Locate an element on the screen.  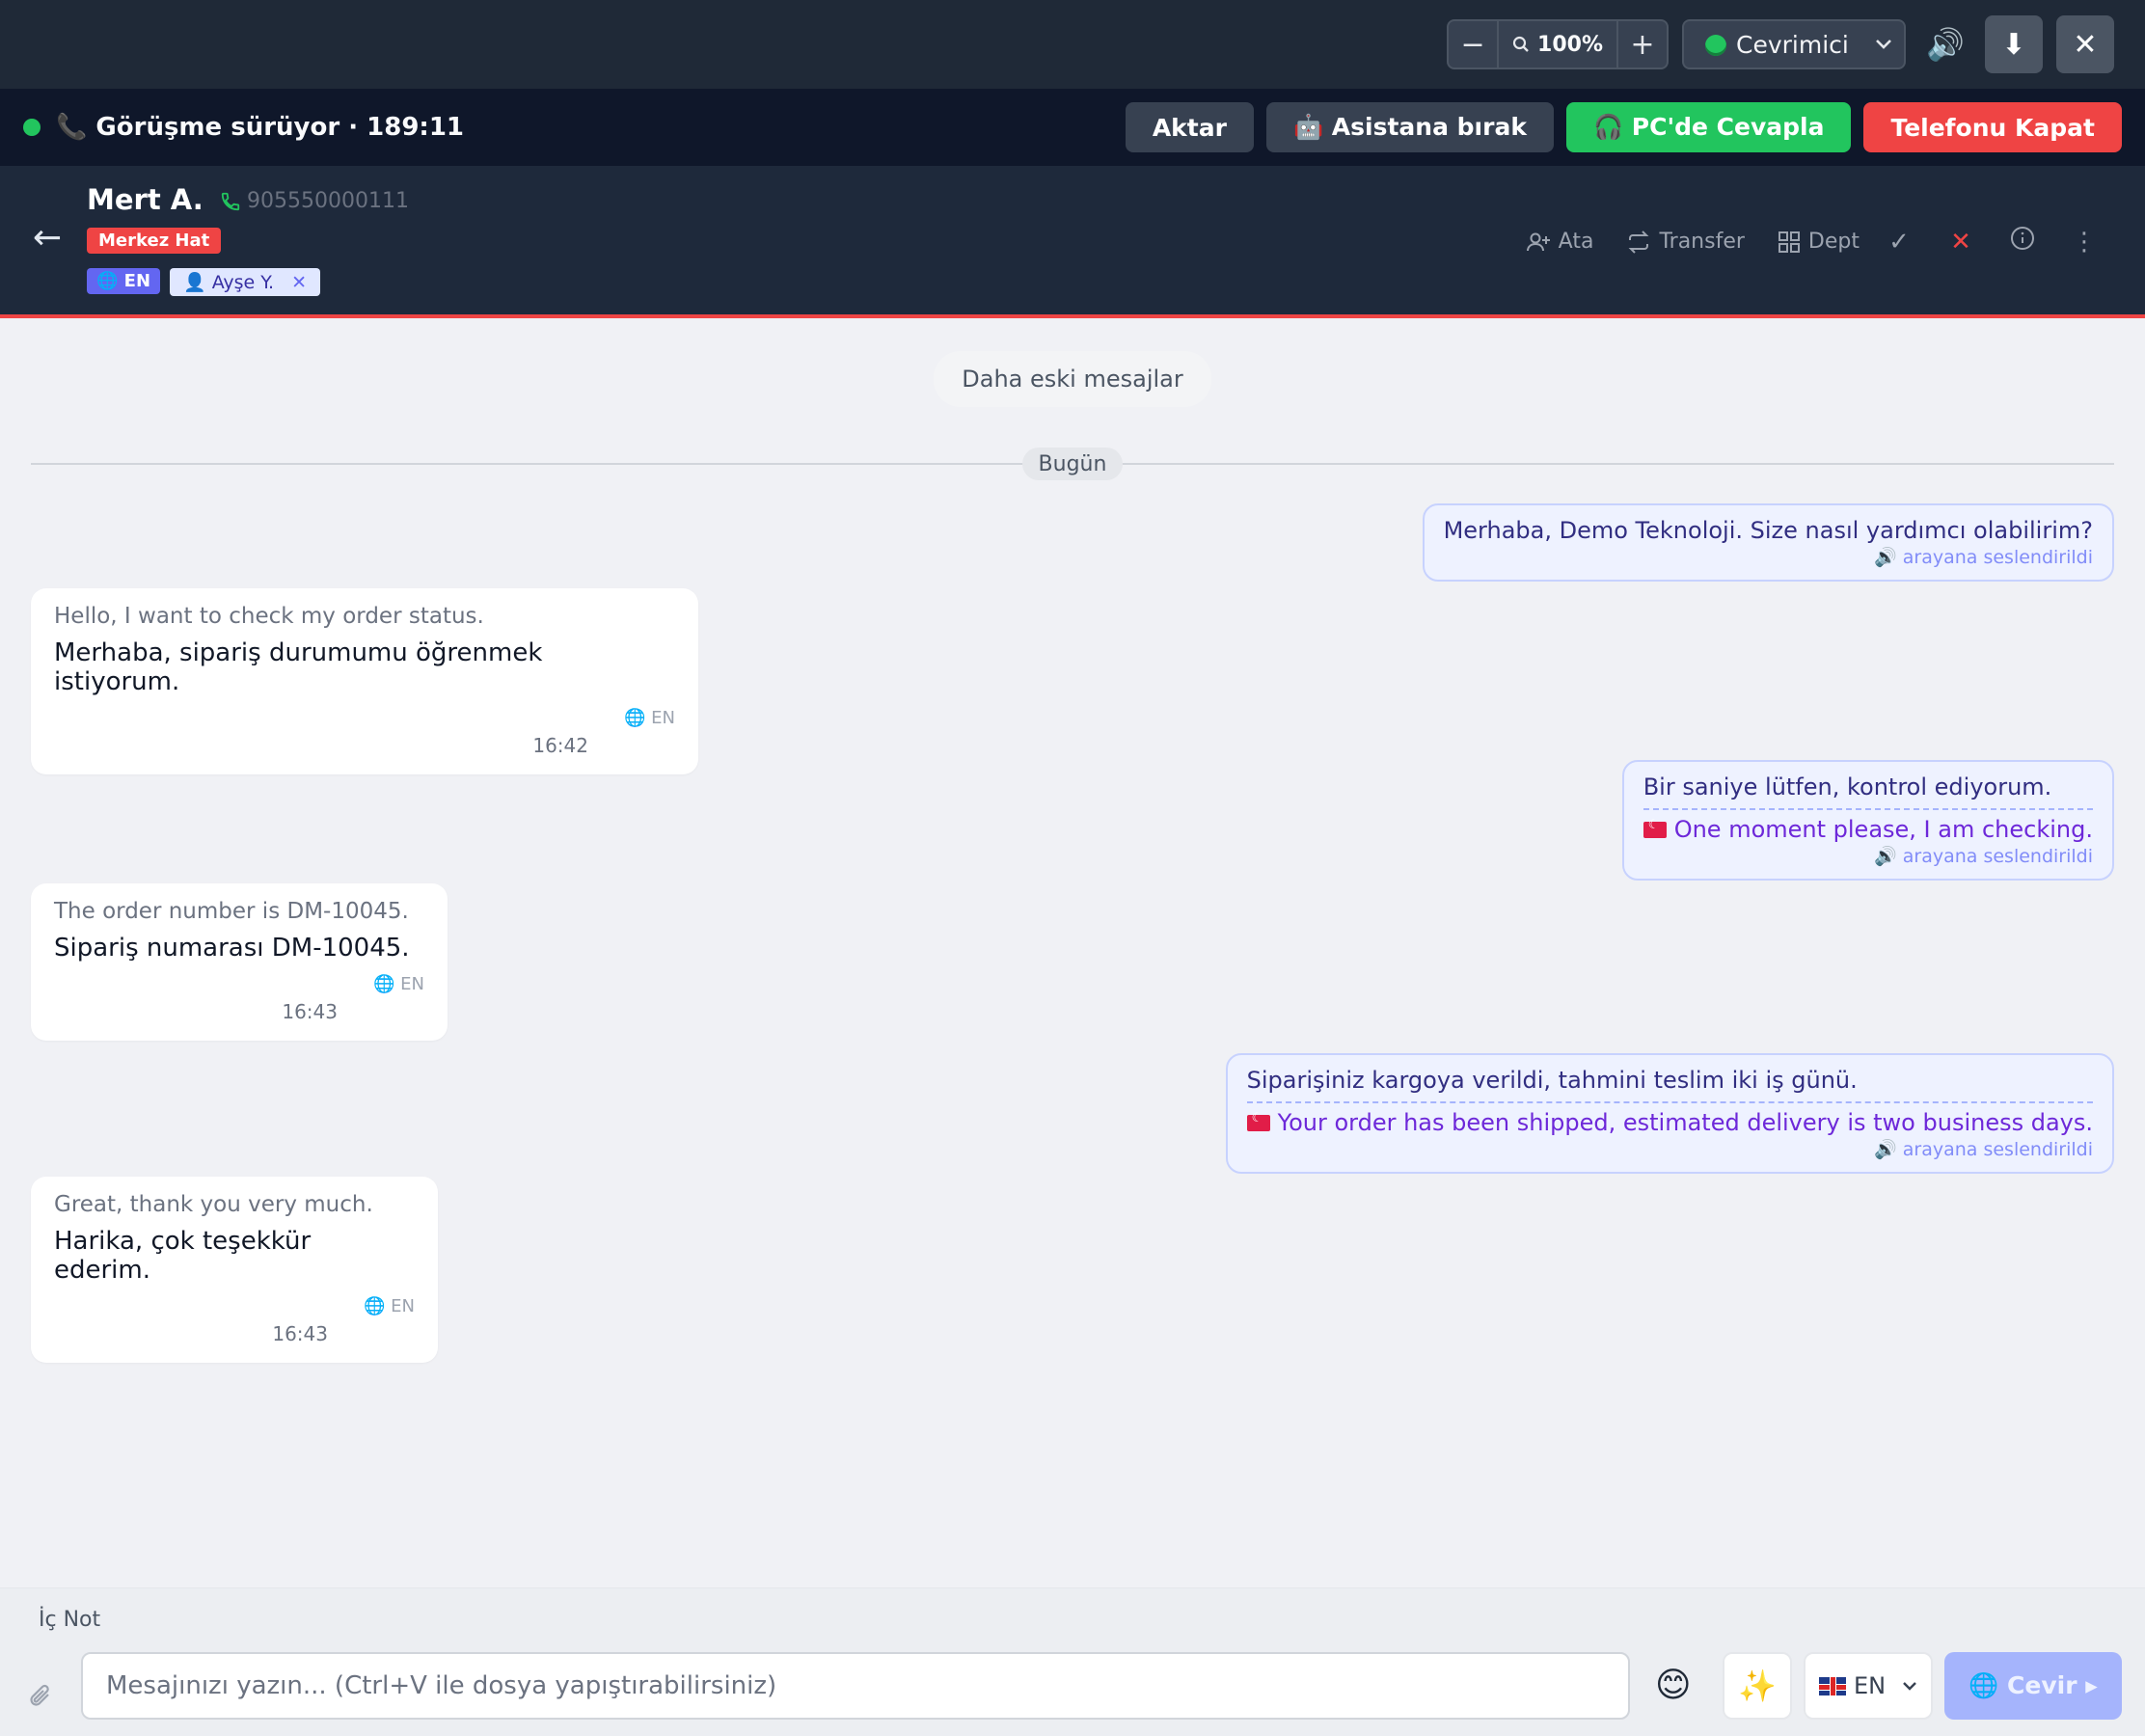
contact-phone-number: 905550000111 is located at coordinates (328, 201).